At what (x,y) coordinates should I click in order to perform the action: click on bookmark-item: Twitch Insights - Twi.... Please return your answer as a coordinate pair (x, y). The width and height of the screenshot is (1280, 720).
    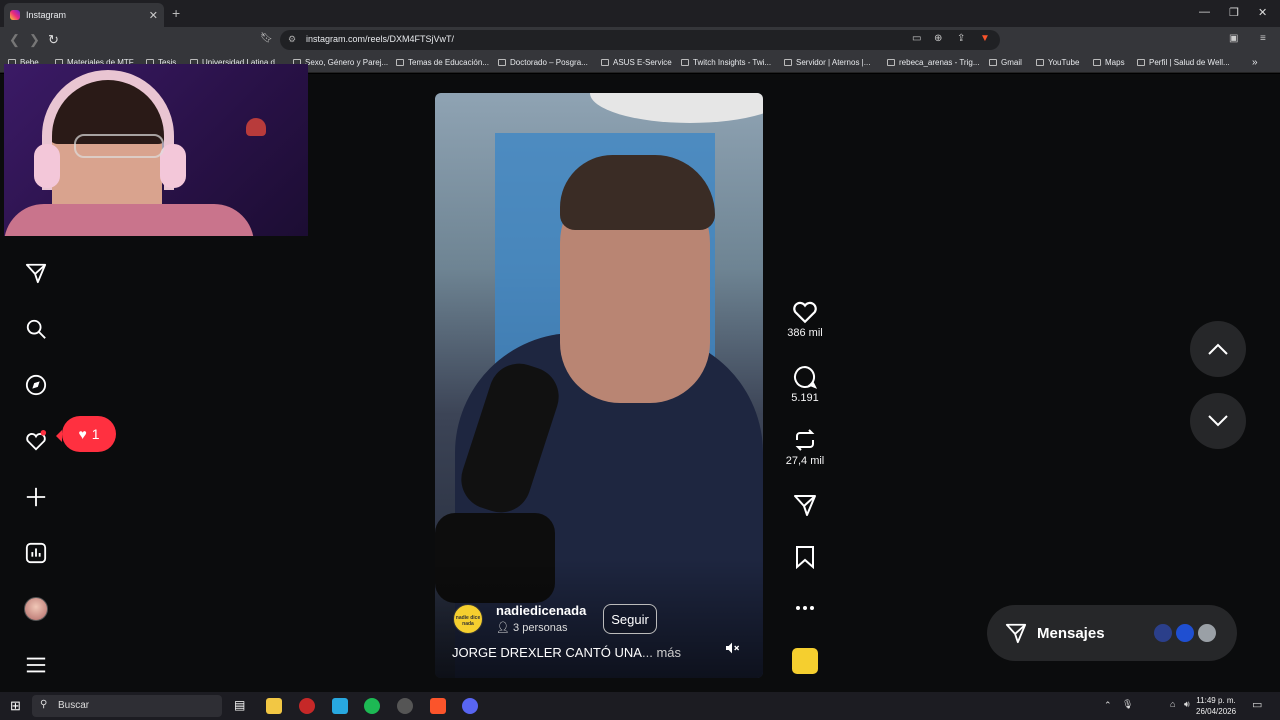
    Looking at the image, I should click on (726, 62).